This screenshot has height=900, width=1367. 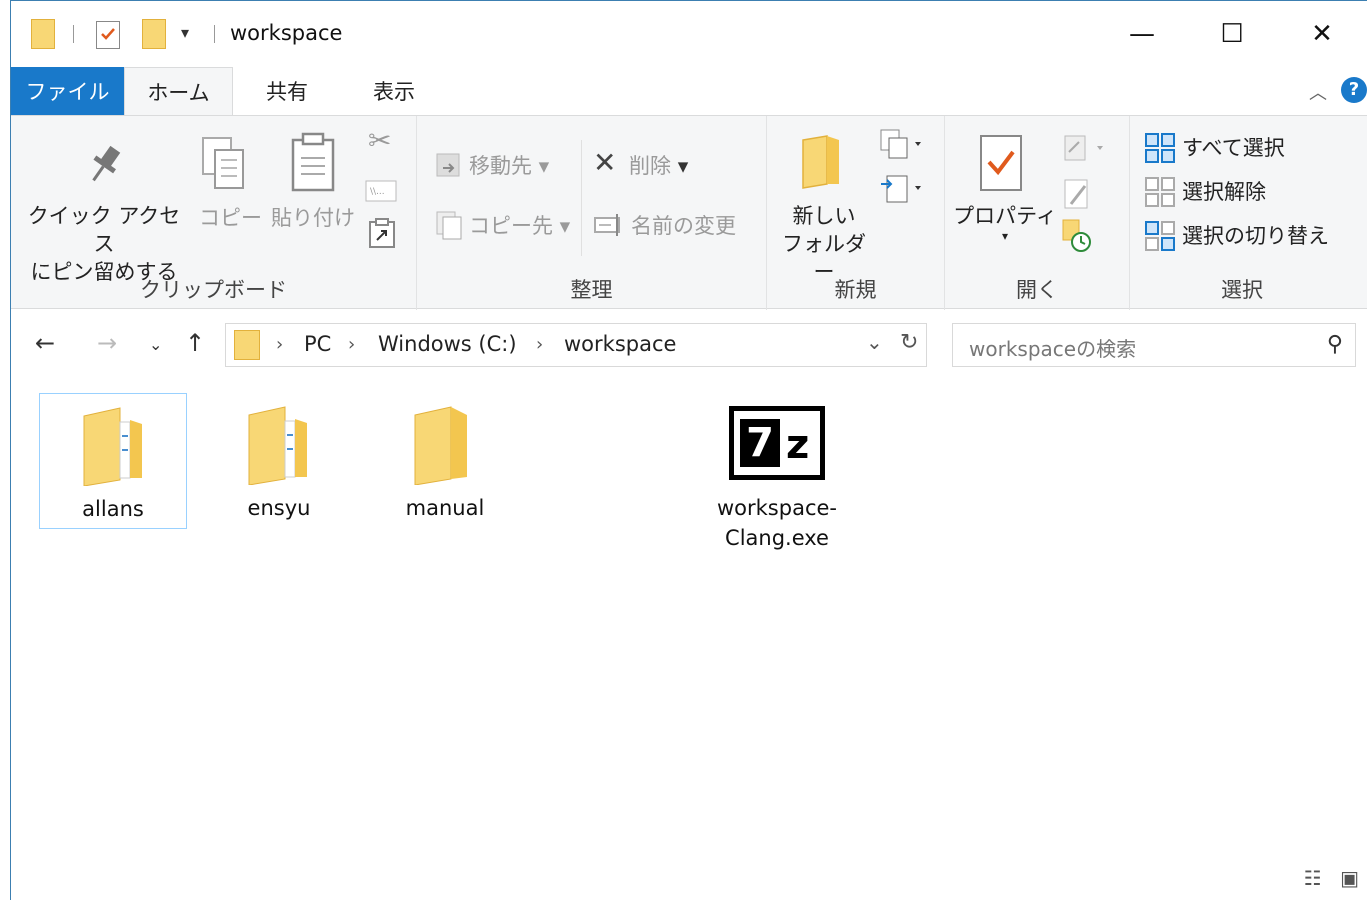 What do you see at coordinates (113, 509) in the screenshot?
I see `file-name: allans` at bounding box center [113, 509].